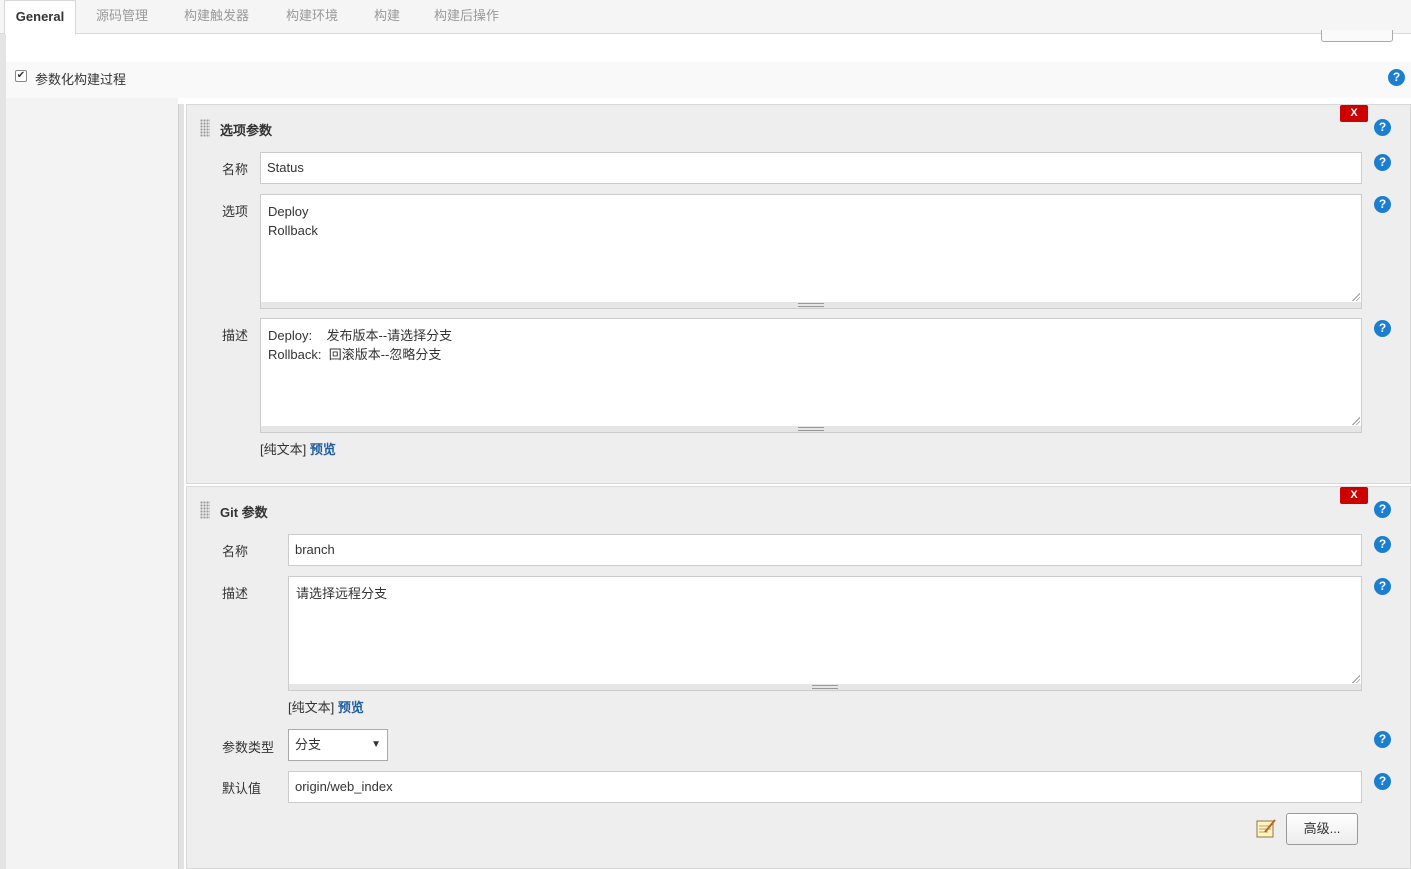 This screenshot has width=1411, height=869. What do you see at coordinates (216, 17) in the screenshot?
I see `tab-build-triggers: 构建触发器` at bounding box center [216, 17].